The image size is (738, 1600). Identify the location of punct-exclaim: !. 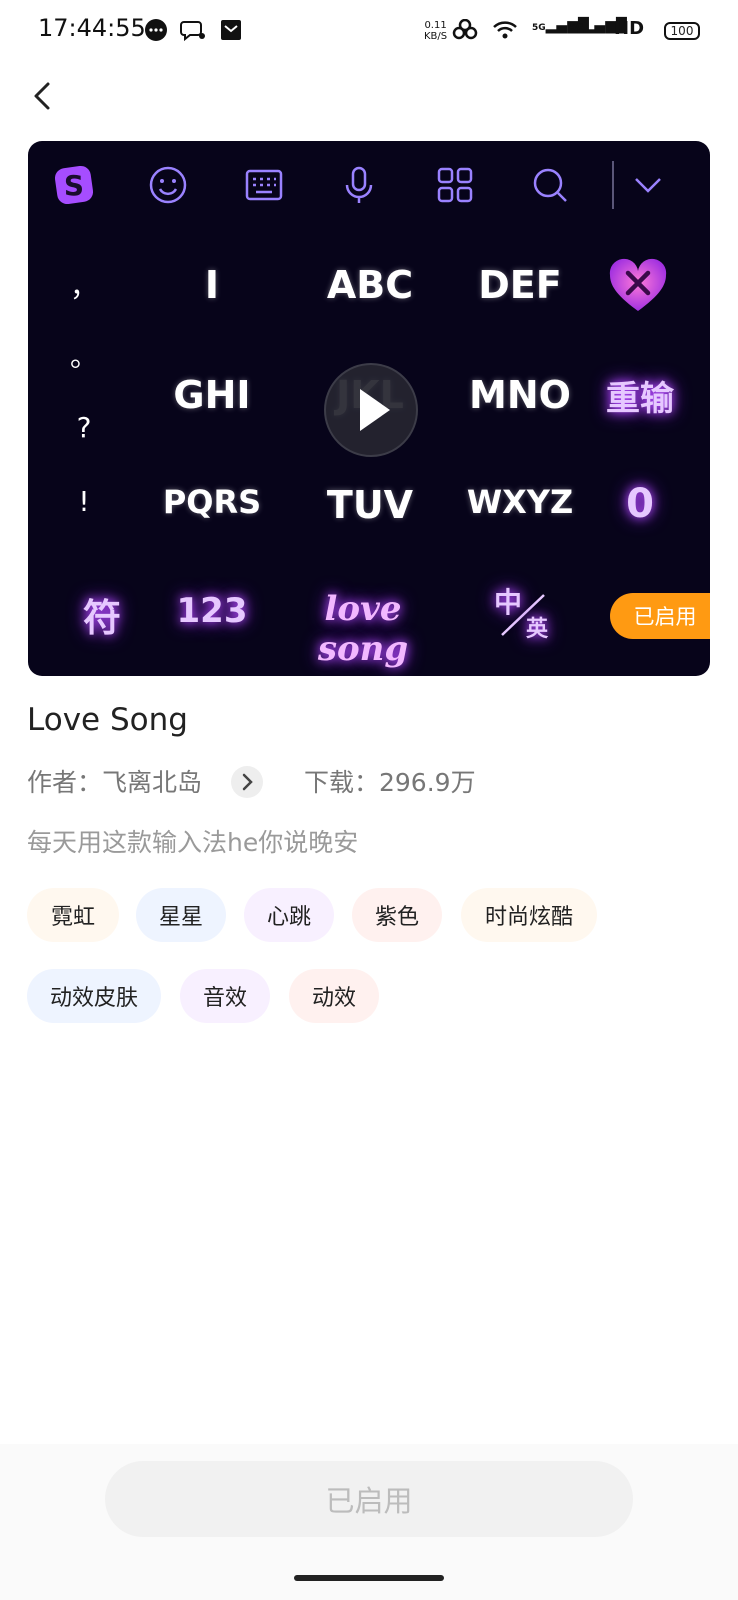
(84, 501).